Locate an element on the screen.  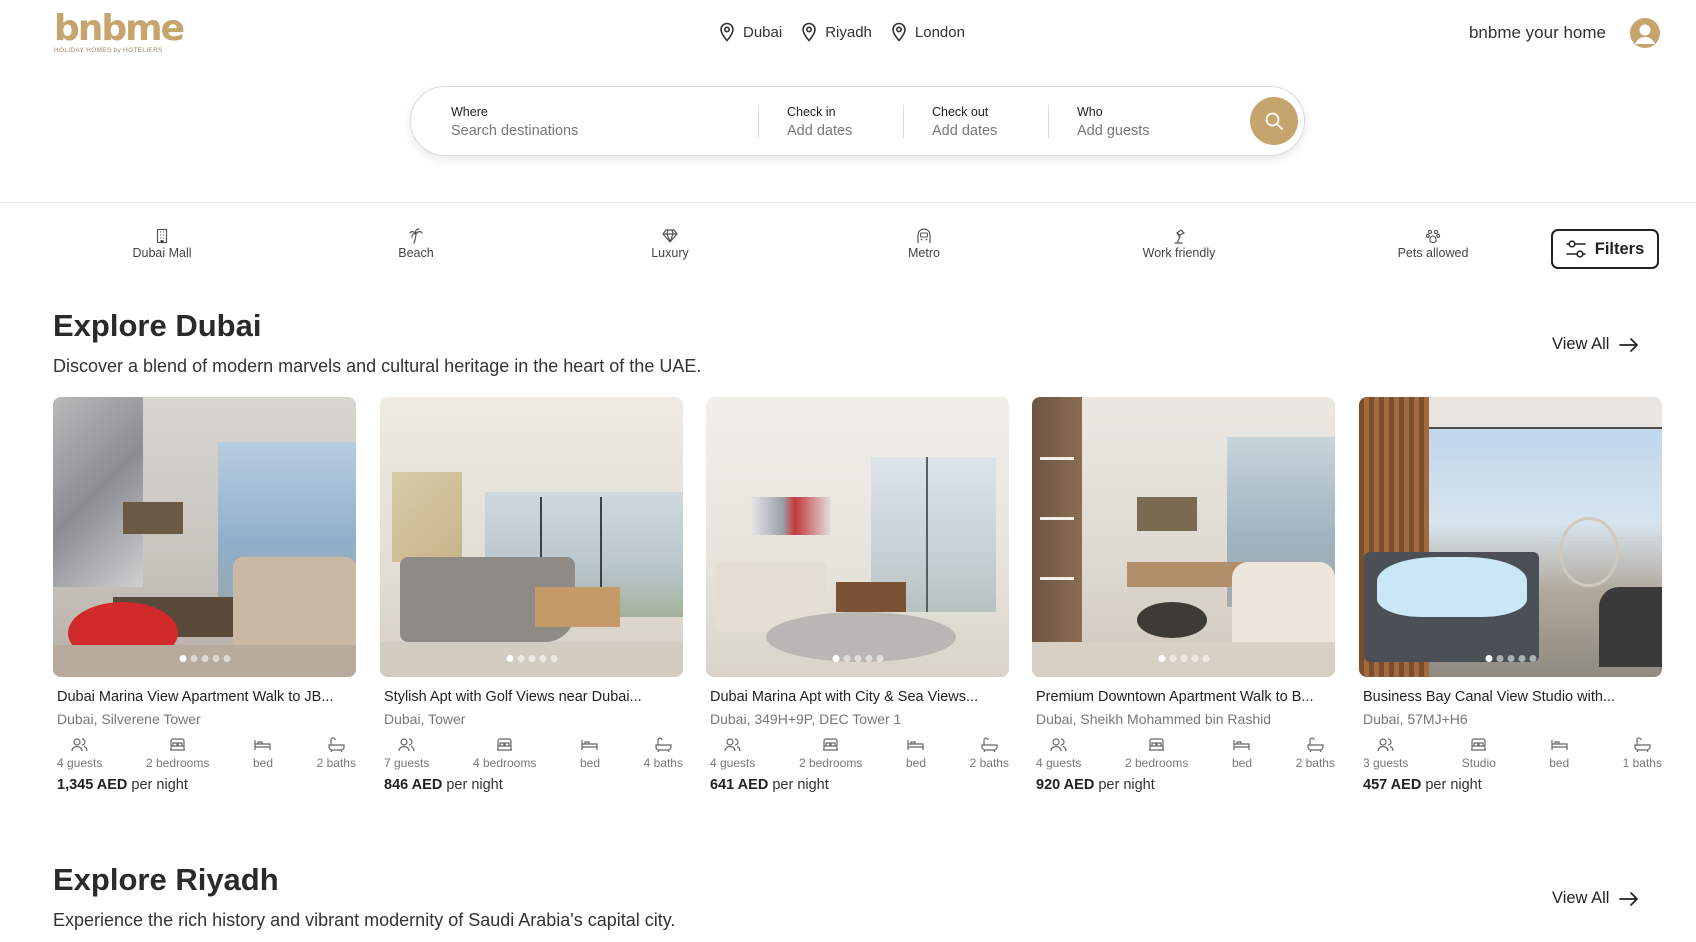
search-button is located at coordinates (1274, 121).